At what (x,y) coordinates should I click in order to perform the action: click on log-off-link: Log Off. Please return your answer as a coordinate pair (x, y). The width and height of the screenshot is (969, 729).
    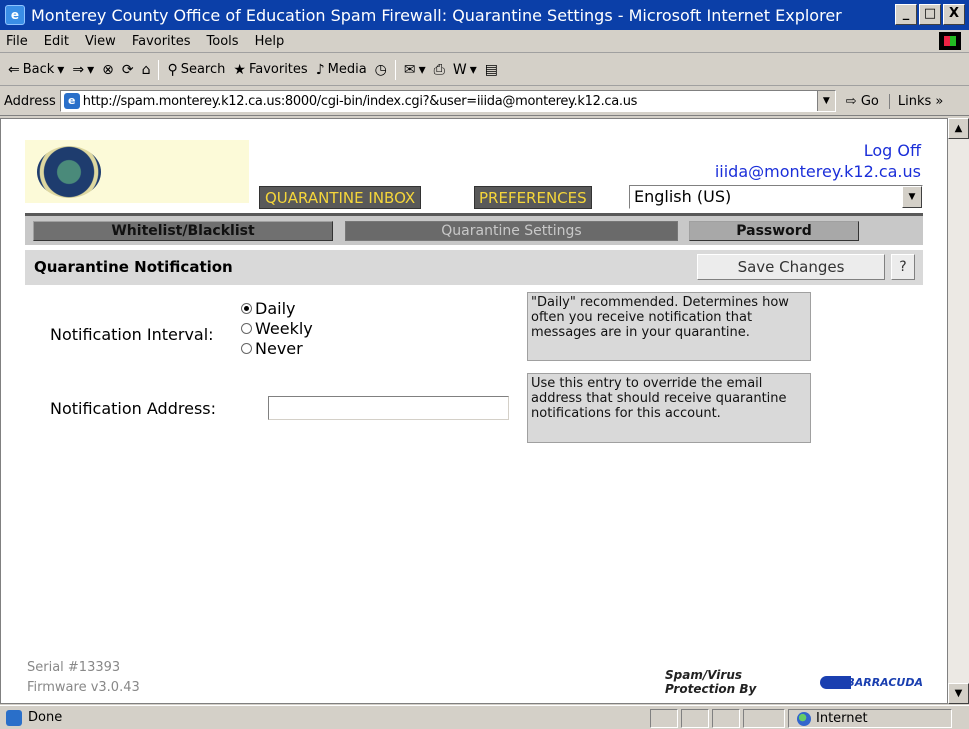
    Looking at the image, I should click on (892, 150).